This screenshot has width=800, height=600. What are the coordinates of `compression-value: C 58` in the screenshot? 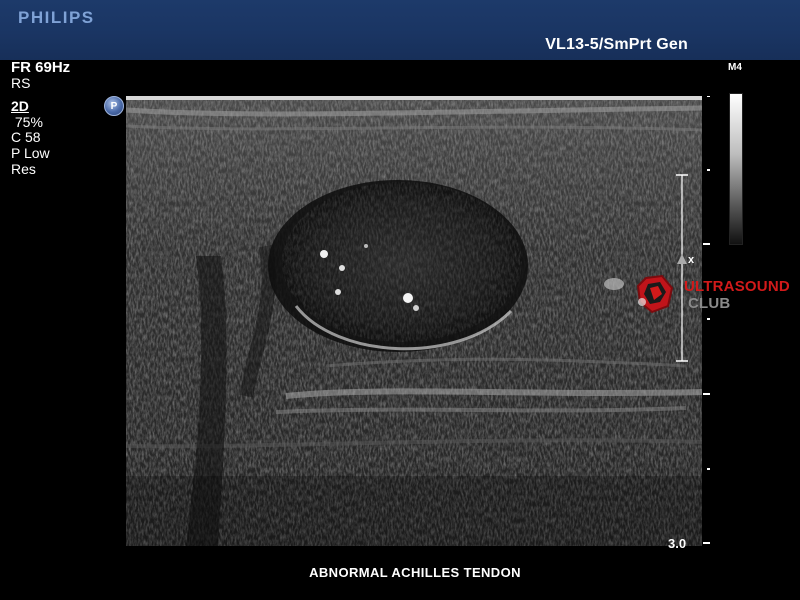 It's located at (26, 137).